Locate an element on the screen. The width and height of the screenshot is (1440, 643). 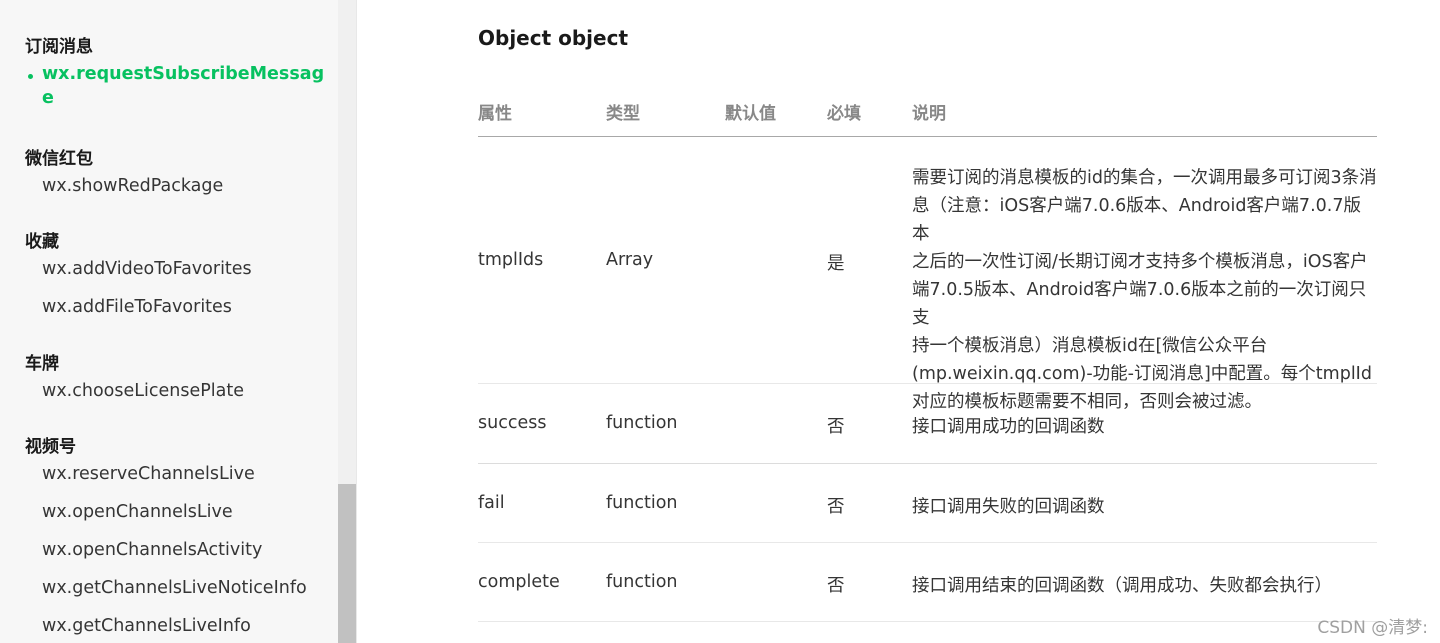
section-title: Object object is located at coordinates (553, 38).